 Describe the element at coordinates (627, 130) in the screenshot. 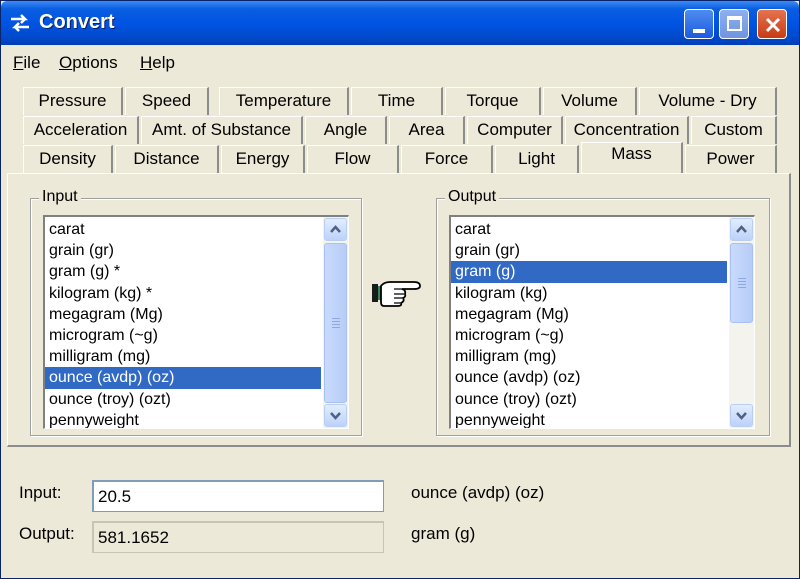

I see `tab-concentration: Concentration` at that location.